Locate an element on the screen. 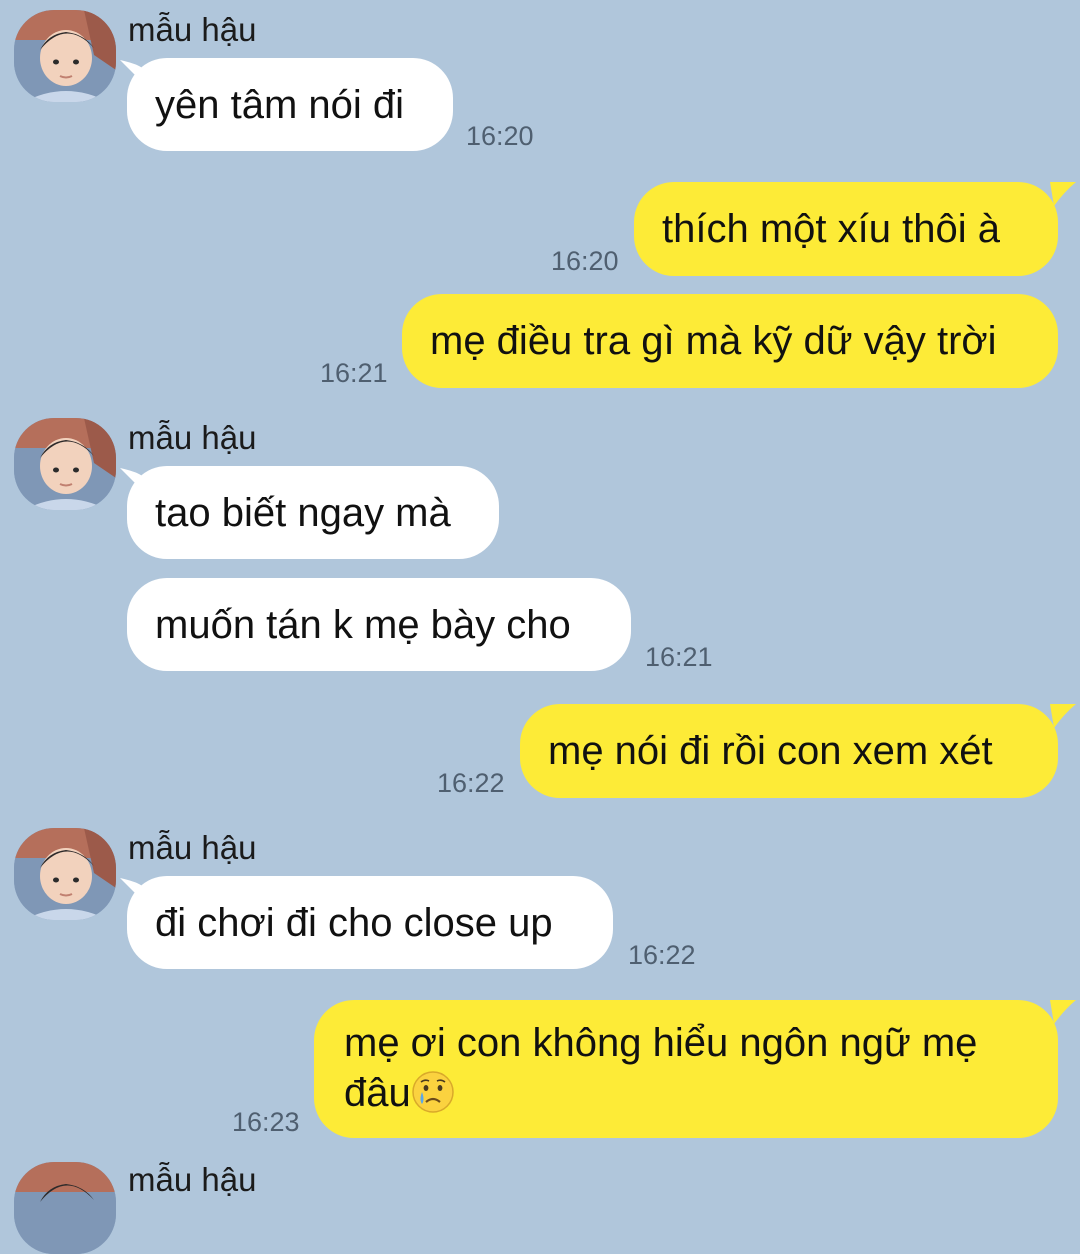 The width and height of the screenshot is (1080, 1254). message-time: 16:23 is located at coordinates (266, 1122).